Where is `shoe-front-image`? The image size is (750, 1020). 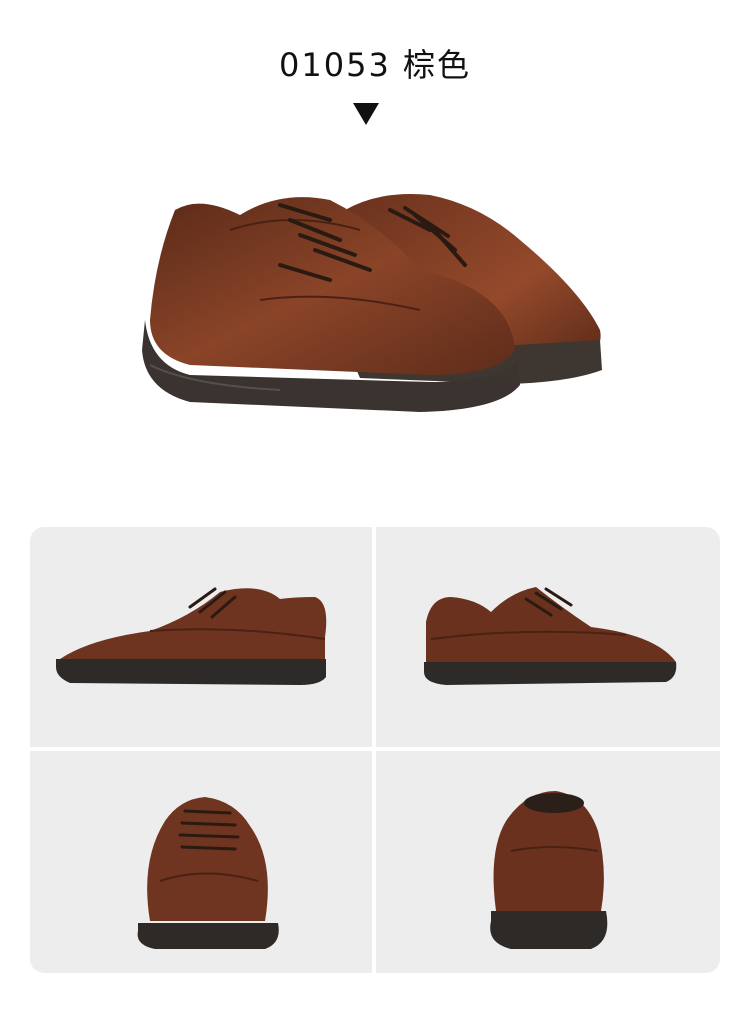 shoe-front-image is located at coordinates (208, 873).